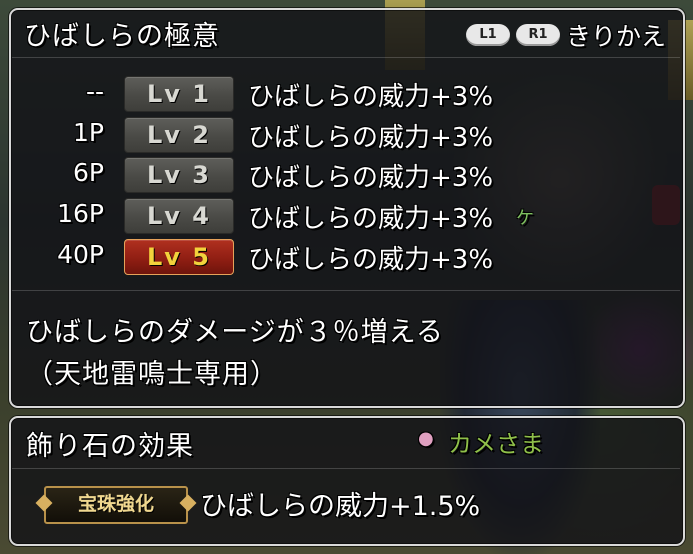  I want to click on level-cost: 6P, so click(88, 172).